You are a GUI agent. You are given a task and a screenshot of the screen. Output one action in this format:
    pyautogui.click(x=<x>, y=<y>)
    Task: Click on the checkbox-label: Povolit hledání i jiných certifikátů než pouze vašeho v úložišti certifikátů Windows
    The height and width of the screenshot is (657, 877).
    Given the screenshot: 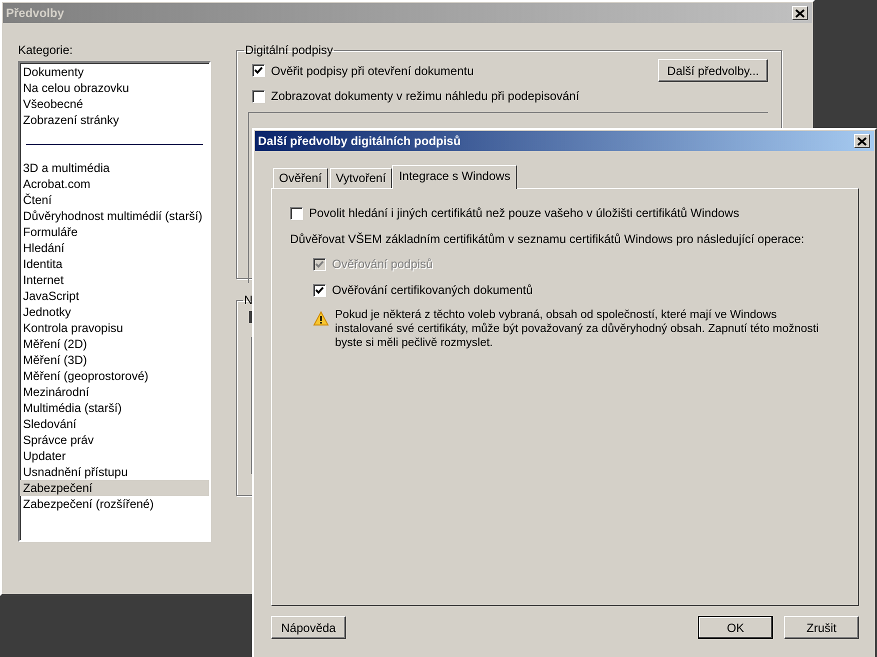 What is the action you would take?
    pyautogui.click(x=524, y=213)
    